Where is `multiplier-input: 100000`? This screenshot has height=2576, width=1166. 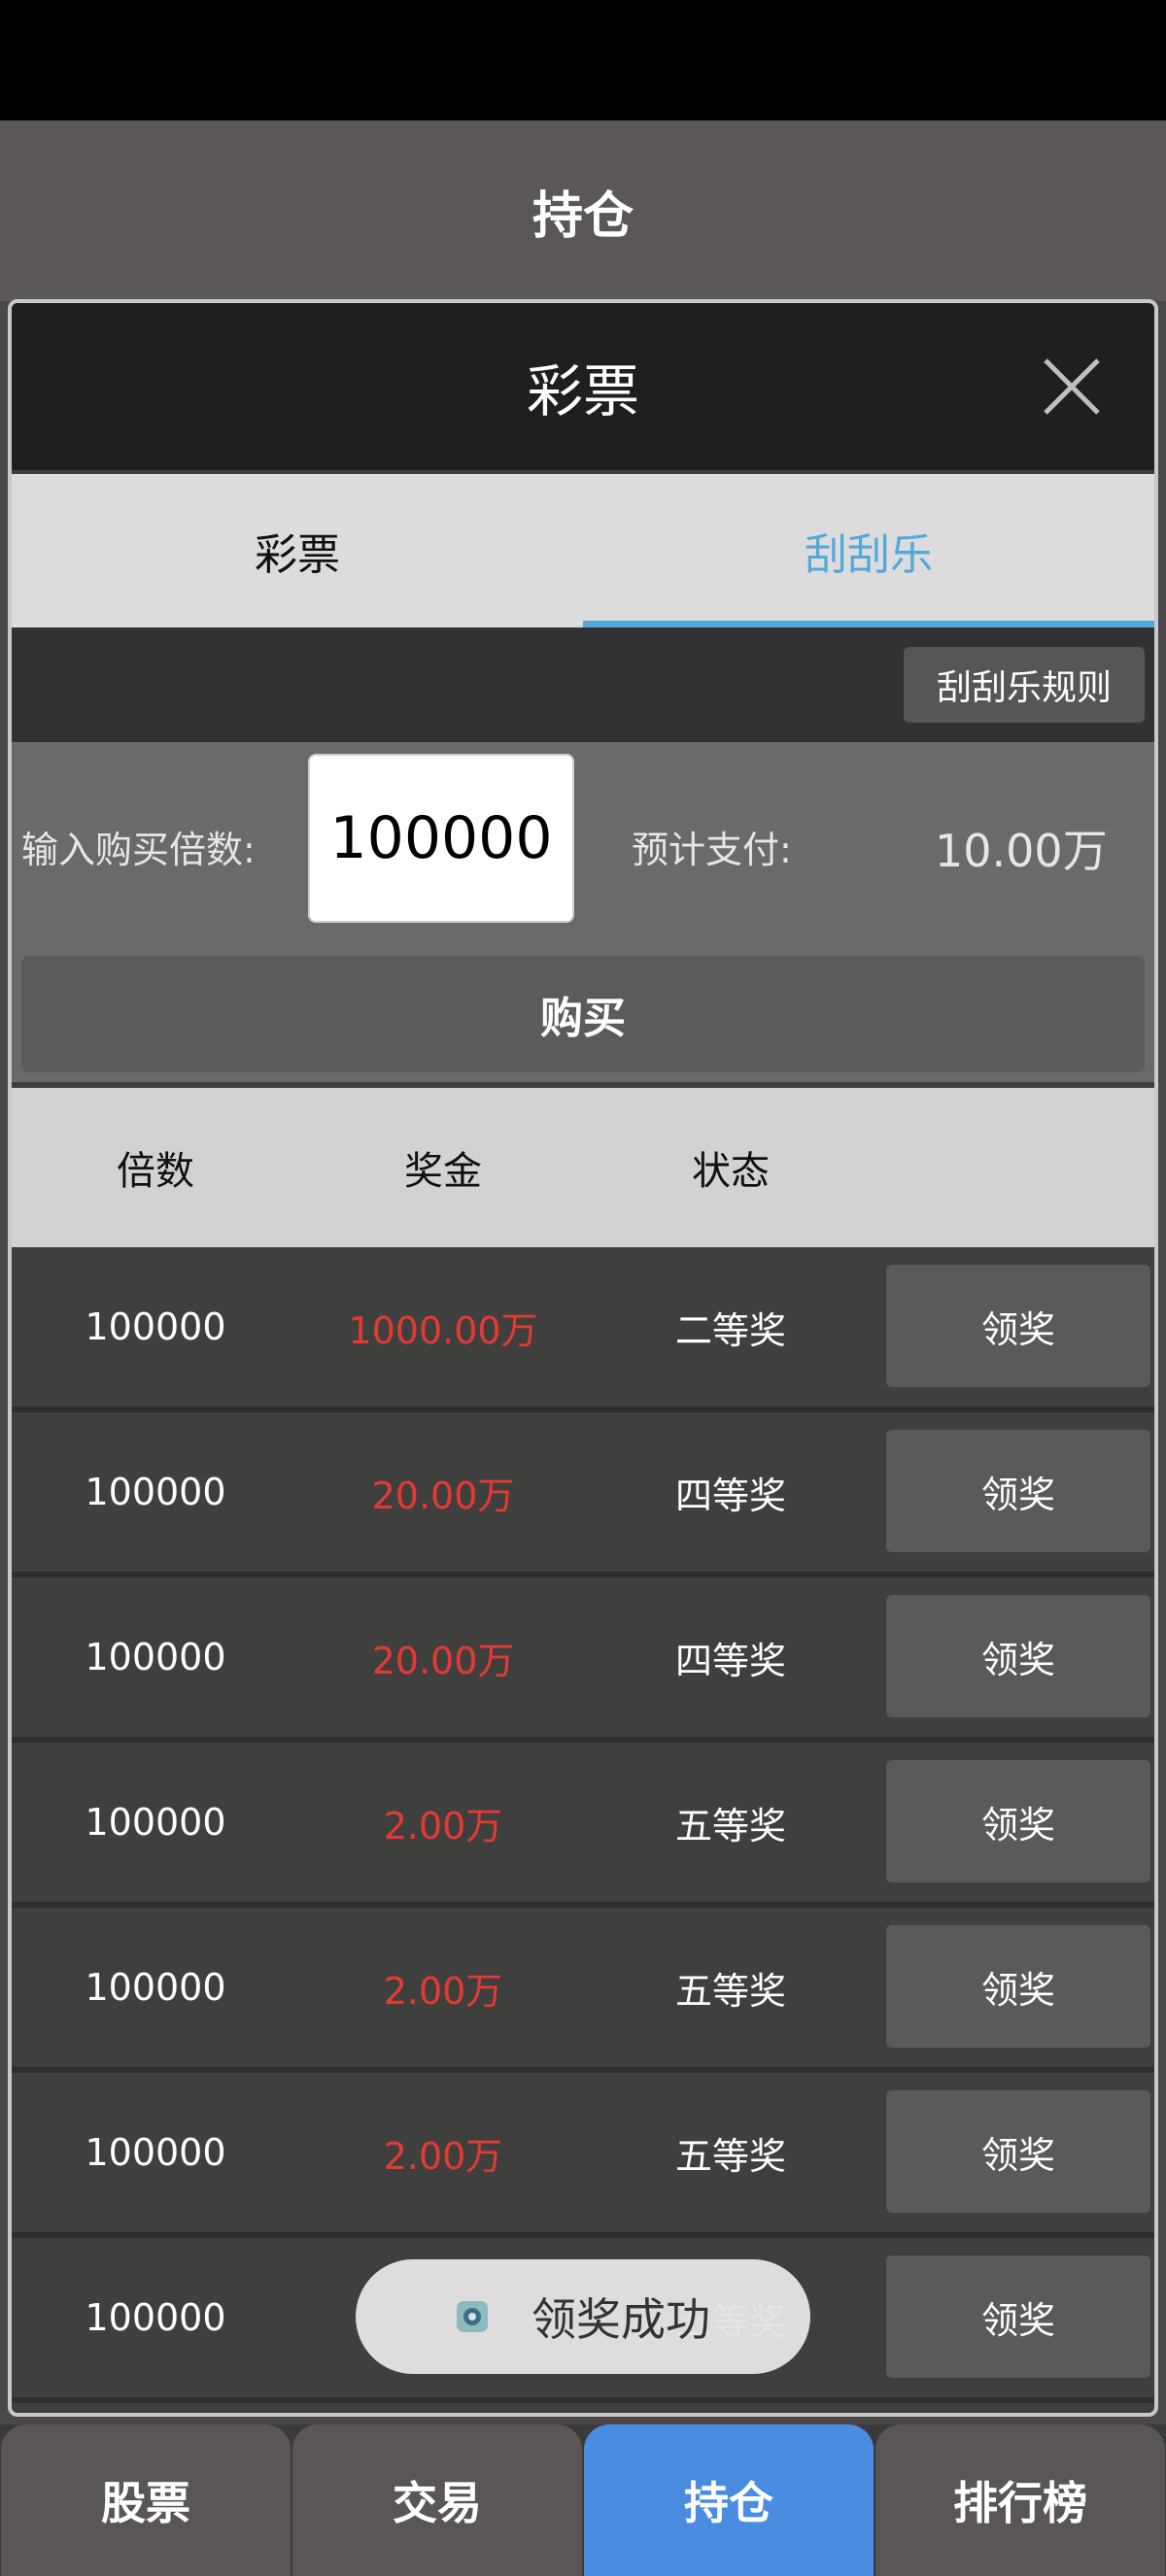
multiplier-input: 100000 is located at coordinates (441, 838).